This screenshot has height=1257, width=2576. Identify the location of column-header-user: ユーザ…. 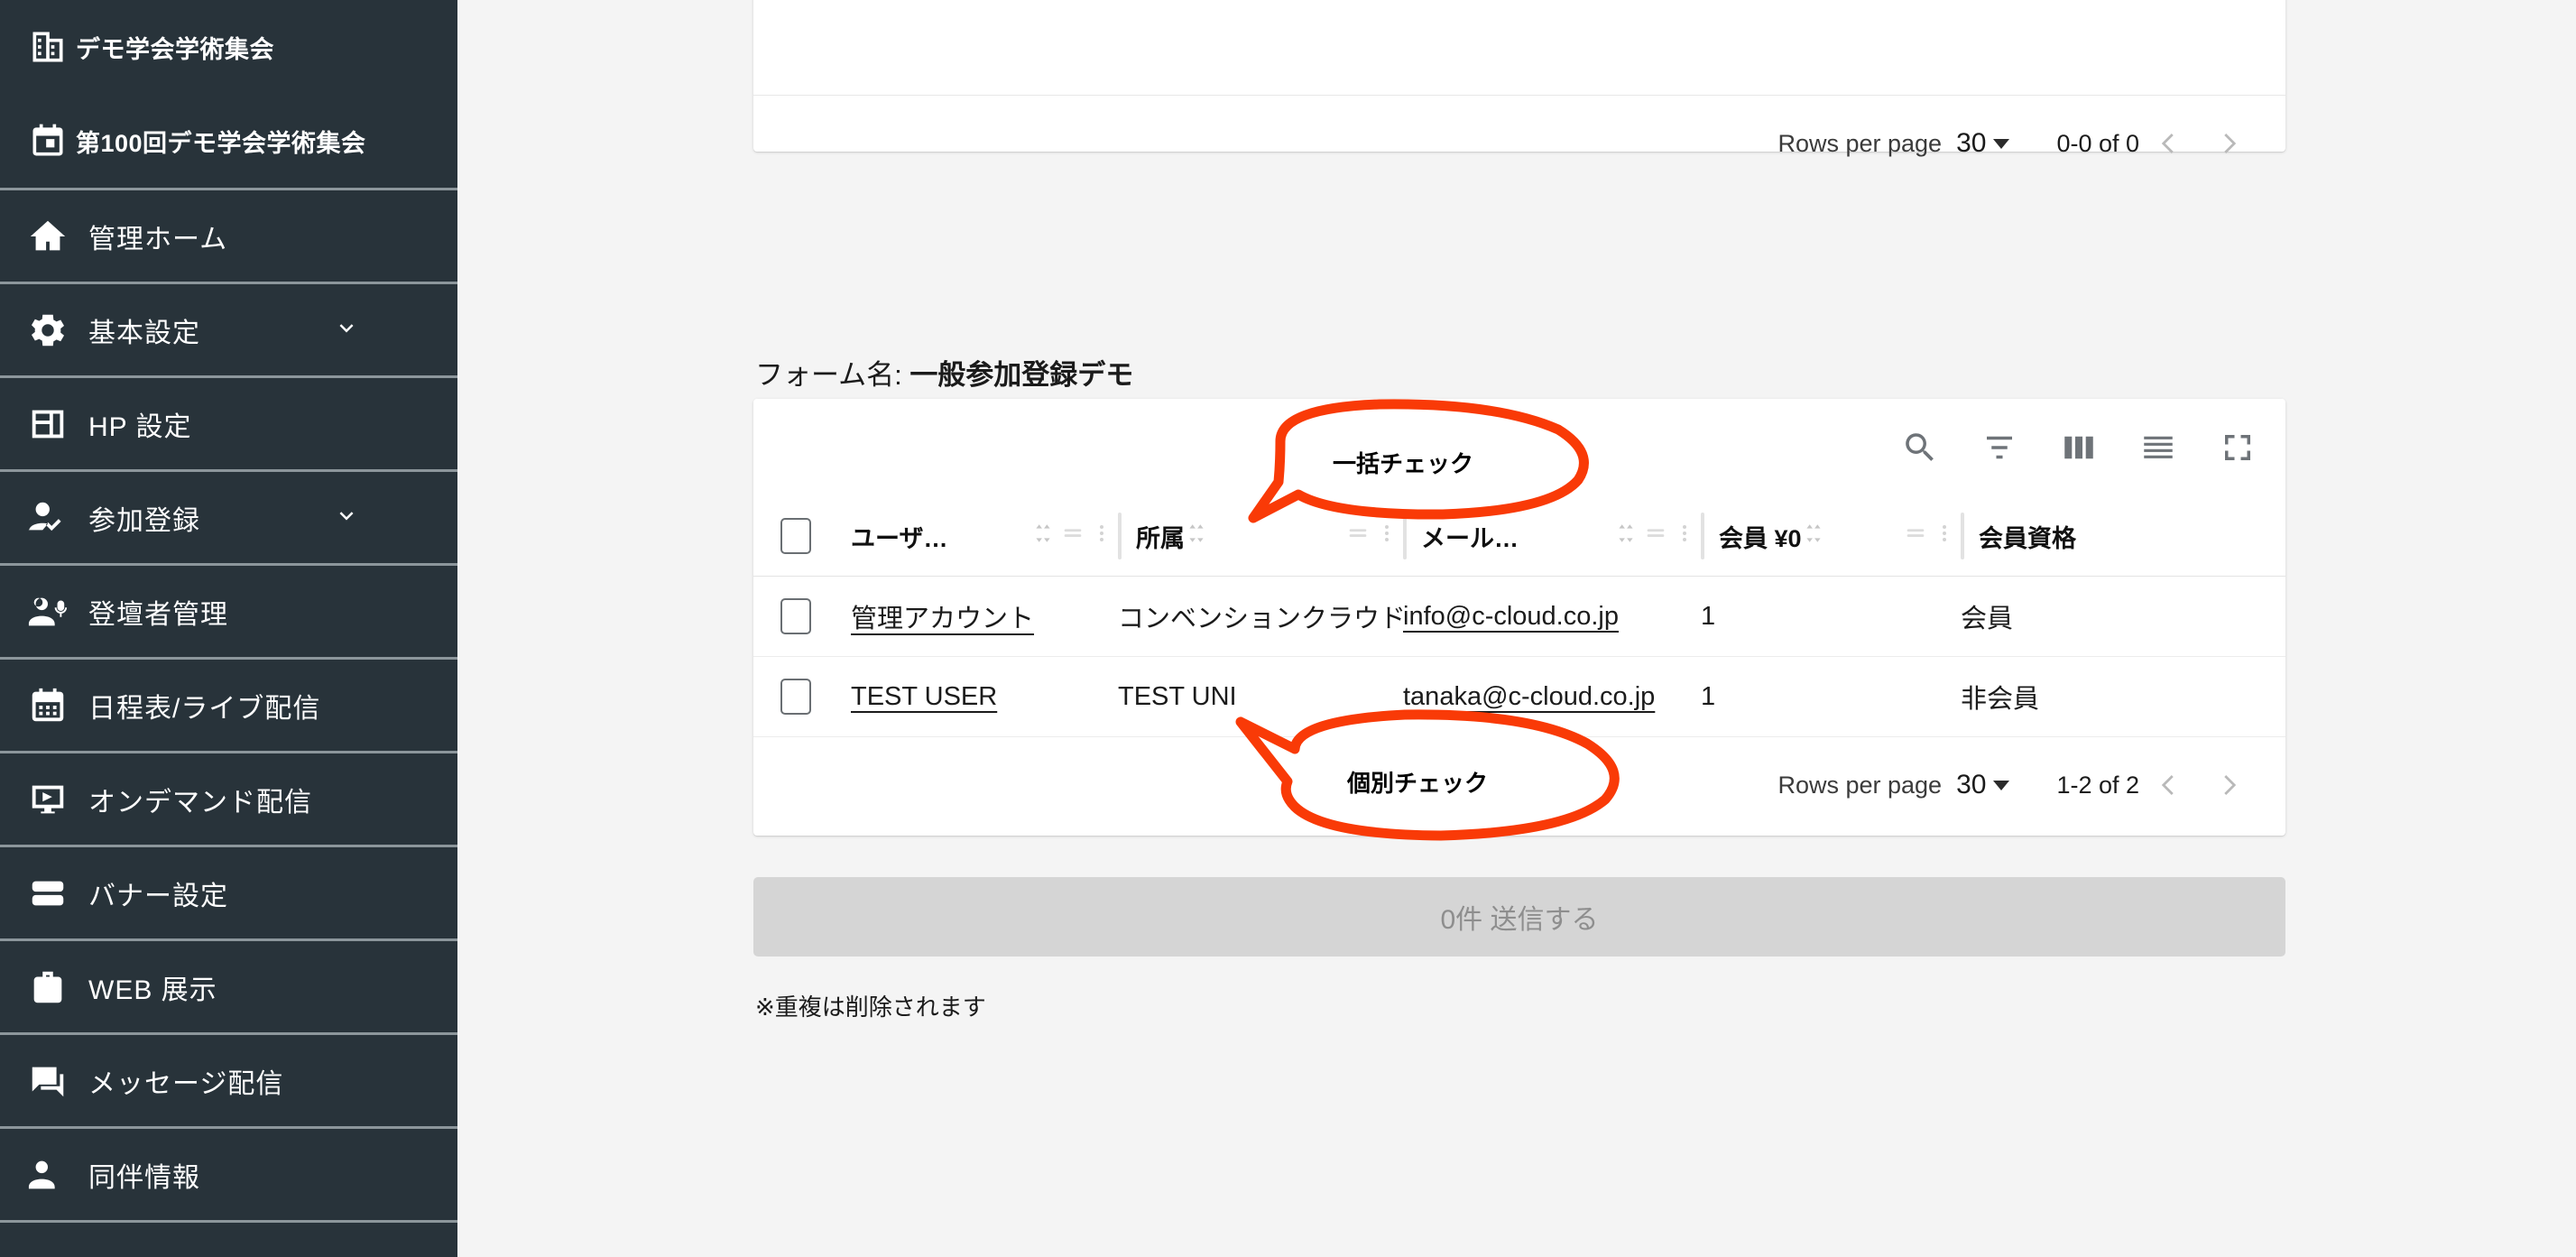
(985, 536).